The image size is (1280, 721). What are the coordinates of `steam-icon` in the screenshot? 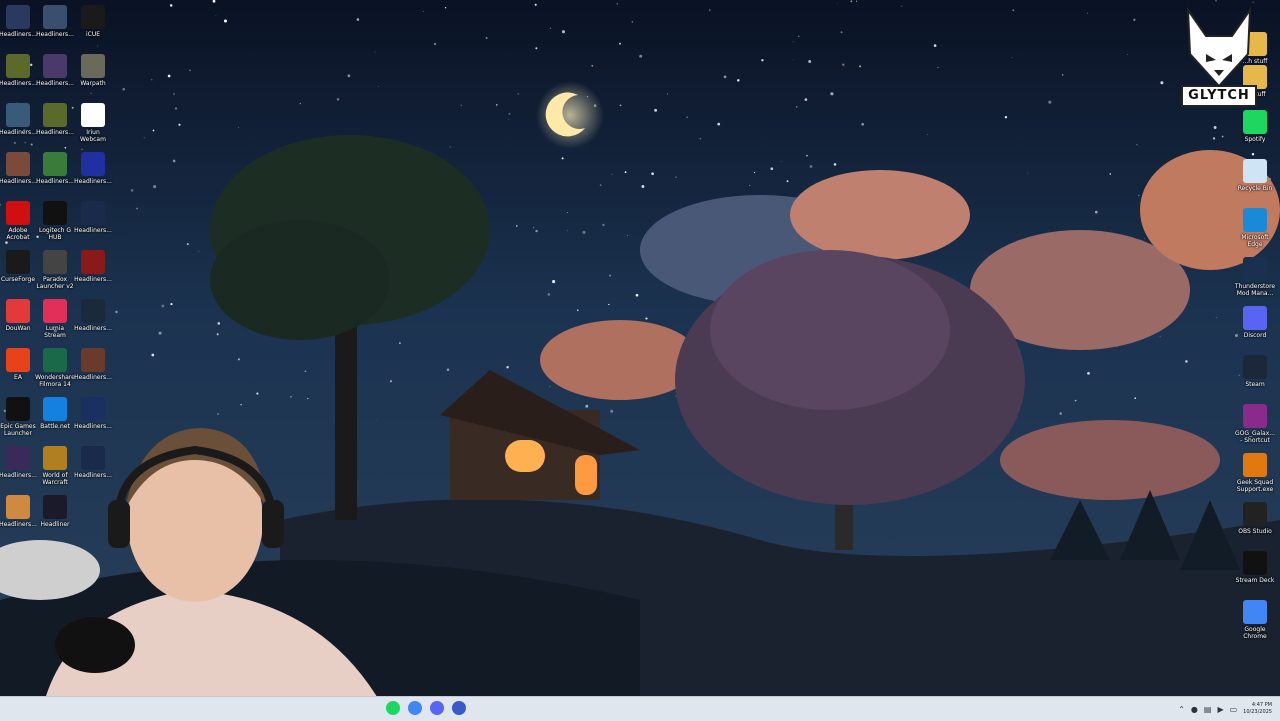 It's located at (1255, 367).